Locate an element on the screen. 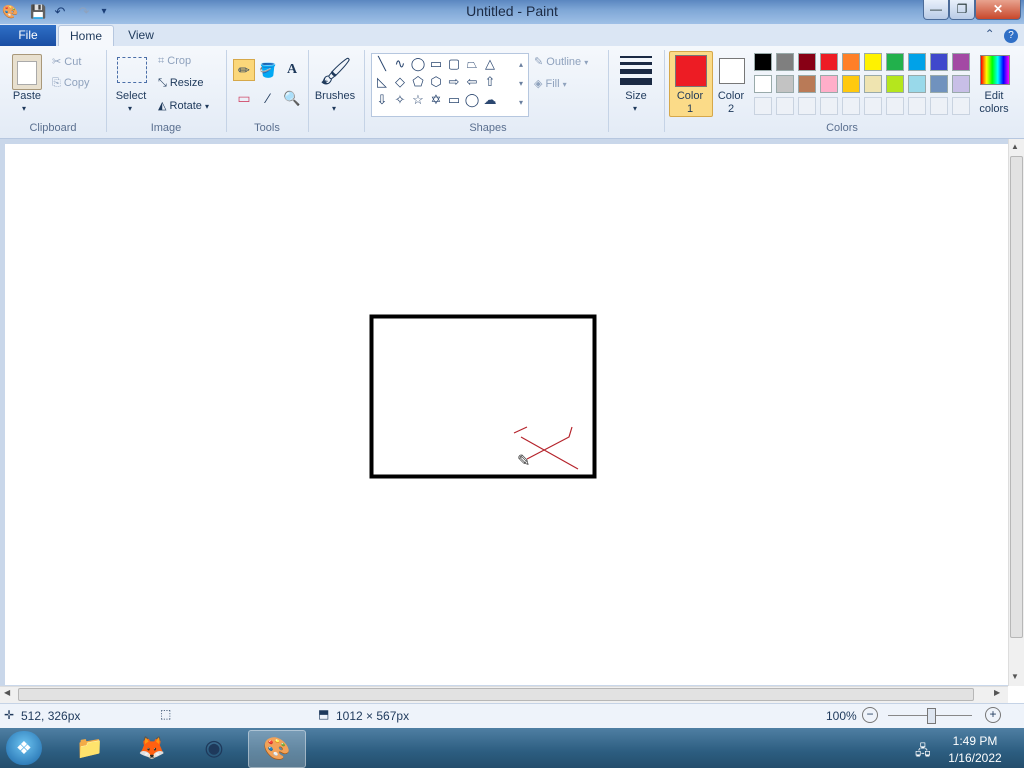 The image size is (1024, 768). edit-colors-label: Edit is located at coordinates (994, 96).